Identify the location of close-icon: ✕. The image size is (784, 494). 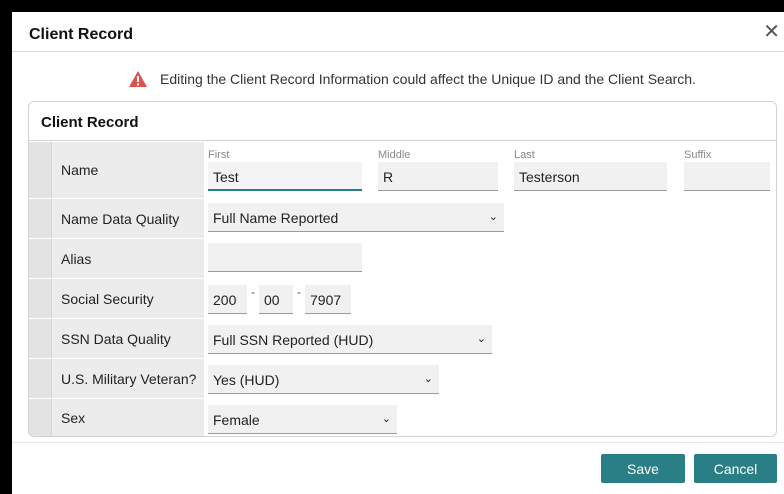
(771, 32).